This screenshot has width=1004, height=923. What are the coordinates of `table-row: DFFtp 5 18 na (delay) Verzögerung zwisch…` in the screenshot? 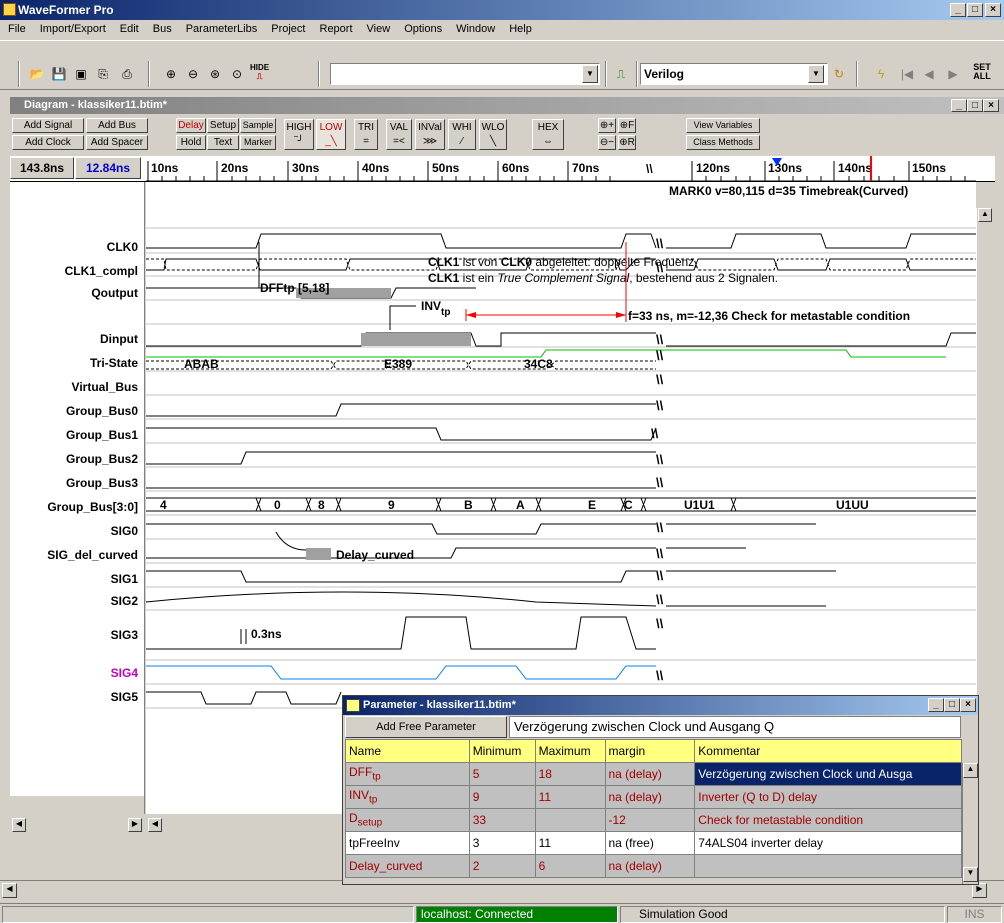 It's located at (653, 774).